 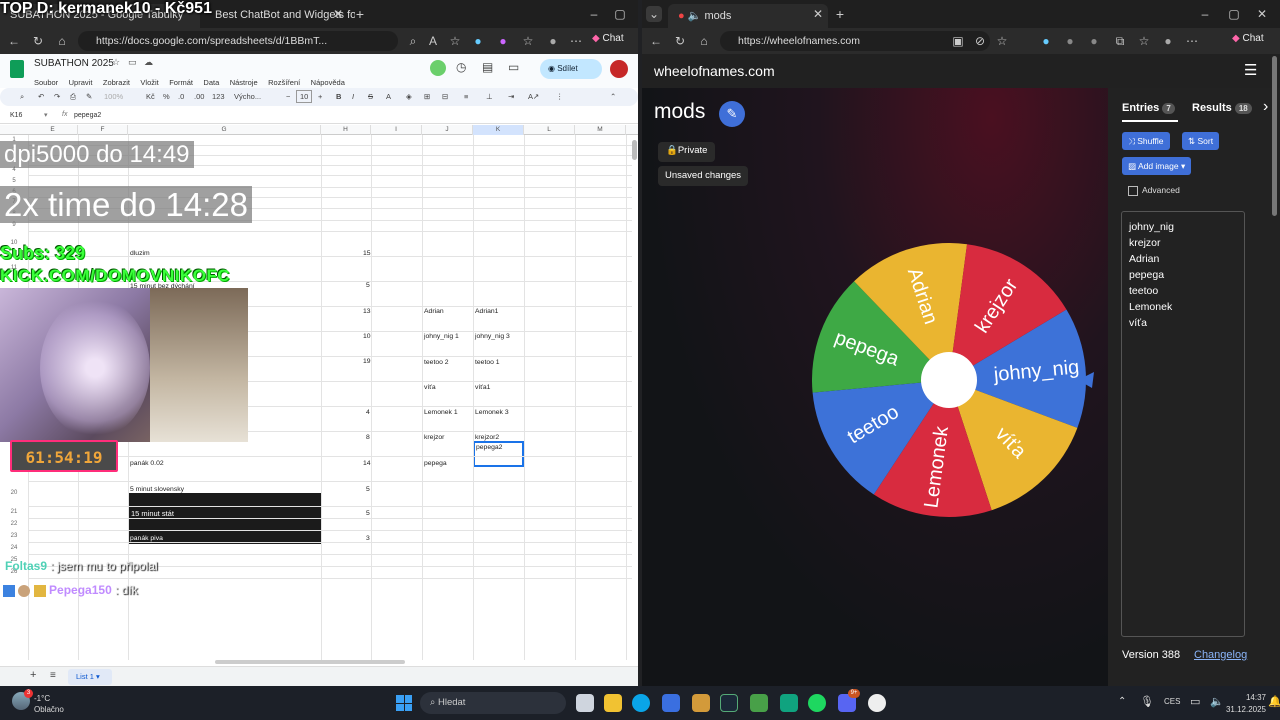 What do you see at coordinates (116, 62) in the screenshot?
I see `star-icon: ☆` at bounding box center [116, 62].